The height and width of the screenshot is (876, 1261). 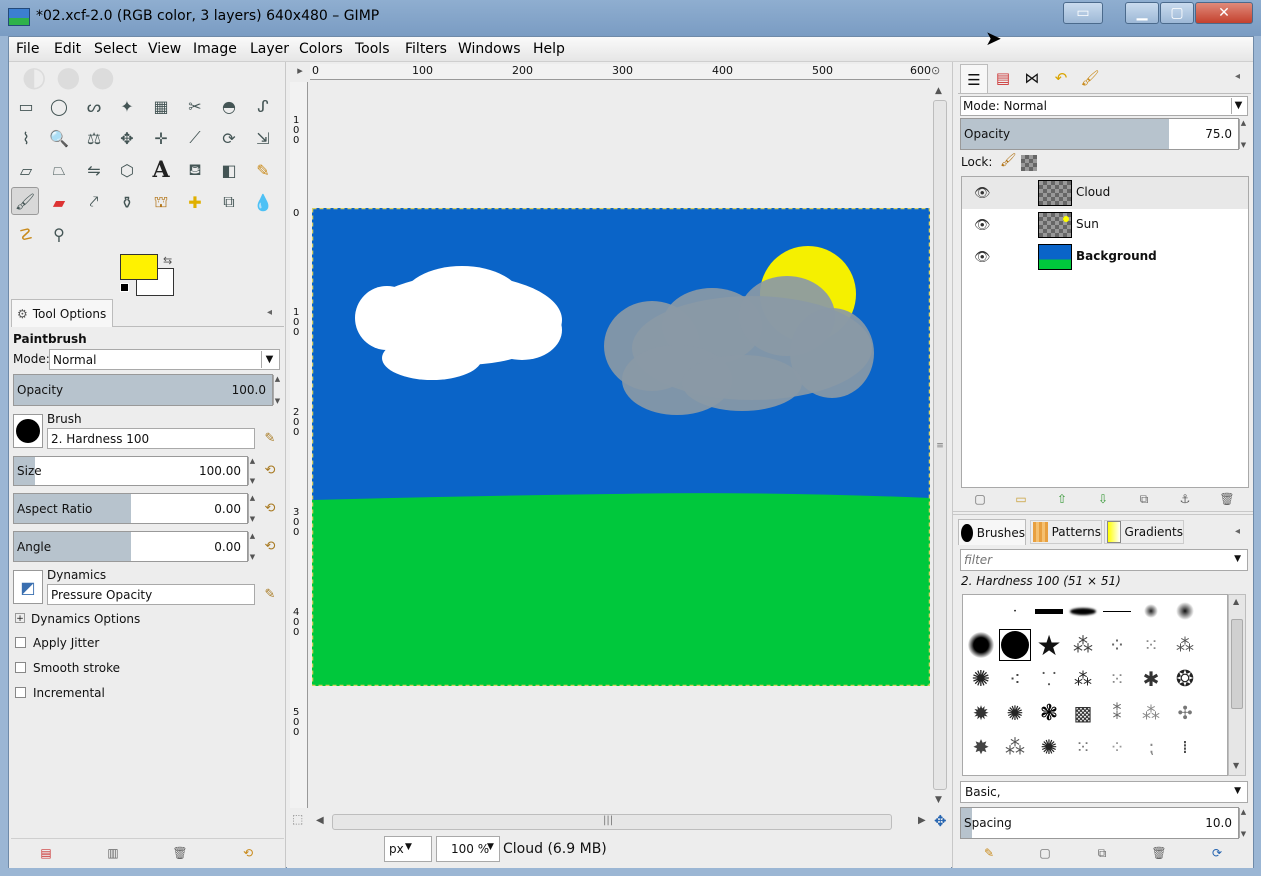 What do you see at coordinates (1045, 853) in the screenshot?
I see `new-brush-icon: ▢` at bounding box center [1045, 853].